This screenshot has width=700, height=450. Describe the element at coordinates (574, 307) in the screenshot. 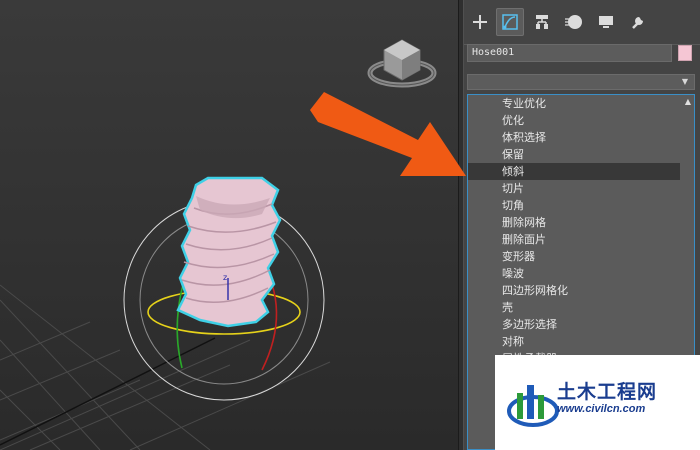

I see `modifier-list-item: 壳` at that location.